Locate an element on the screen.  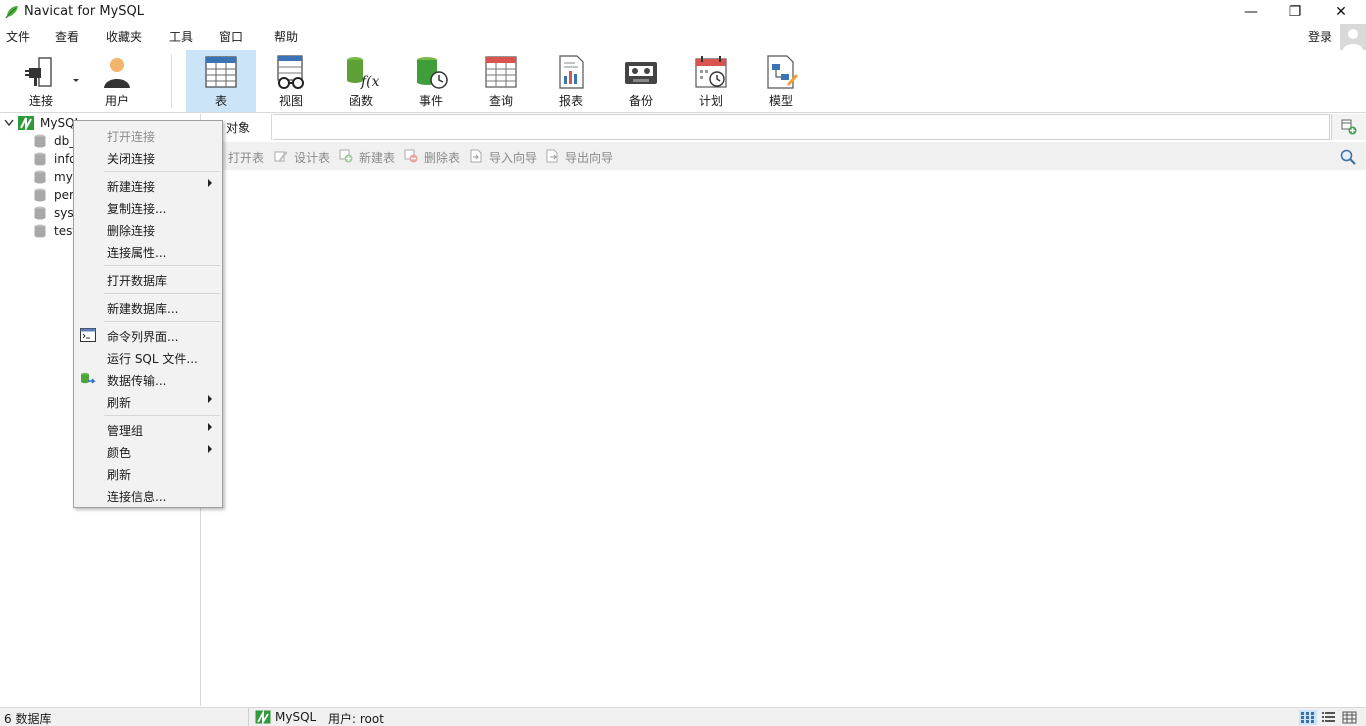
tool-label: 查询 is located at coordinates (500, 101).